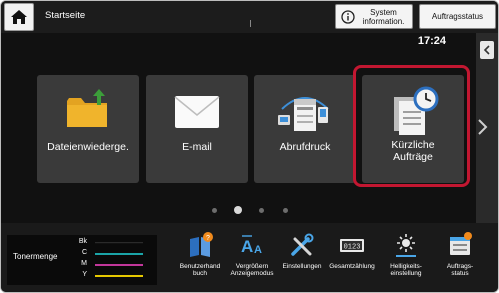  What do you see at coordinates (383, 16) in the screenshot?
I see `system-information-label: System information.` at bounding box center [383, 16].